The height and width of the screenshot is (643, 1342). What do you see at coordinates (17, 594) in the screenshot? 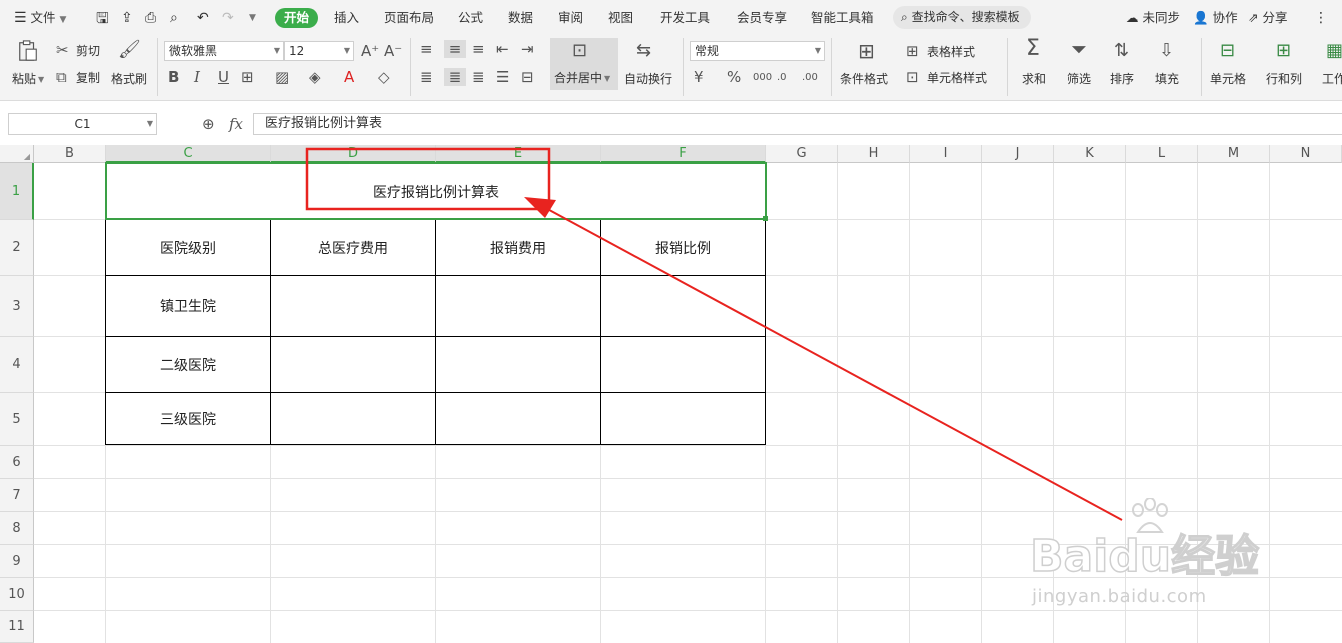
I see `row-header-10: 10` at bounding box center [17, 594].